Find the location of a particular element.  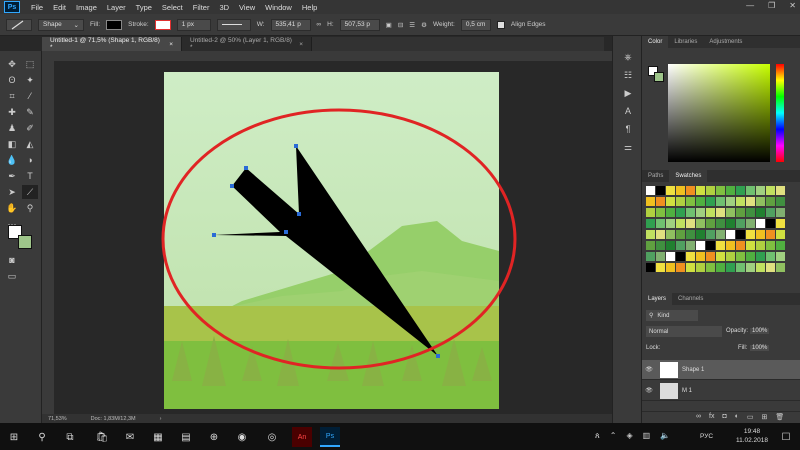

layer-row-m-1: 👁 M 1 is located at coordinates (721, 391).